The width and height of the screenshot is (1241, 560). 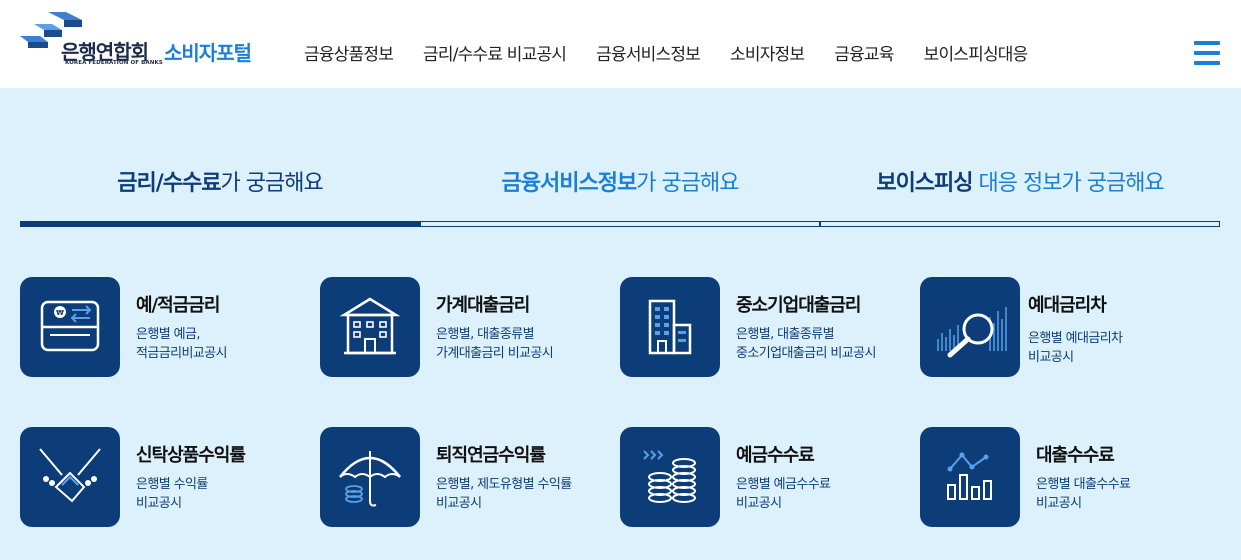 What do you see at coordinates (191, 455) in the screenshot?
I see `card-title: 신탁상품수익률` at bounding box center [191, 455].